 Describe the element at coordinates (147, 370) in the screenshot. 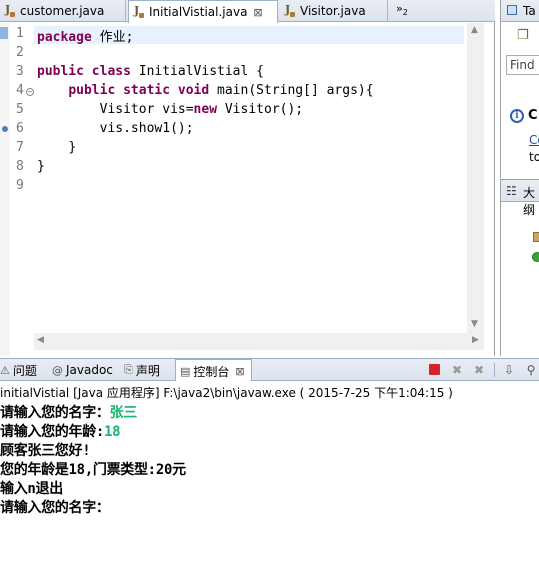

I see `tab-label: 声明` at that location.